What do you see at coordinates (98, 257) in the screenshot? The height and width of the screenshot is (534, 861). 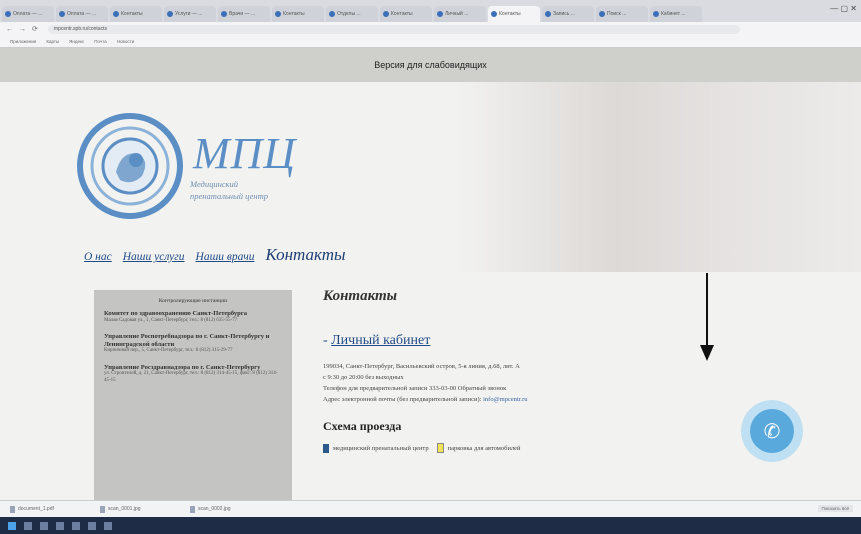 I see `menu-item-about: О нас` at bounding box center [98, 257].